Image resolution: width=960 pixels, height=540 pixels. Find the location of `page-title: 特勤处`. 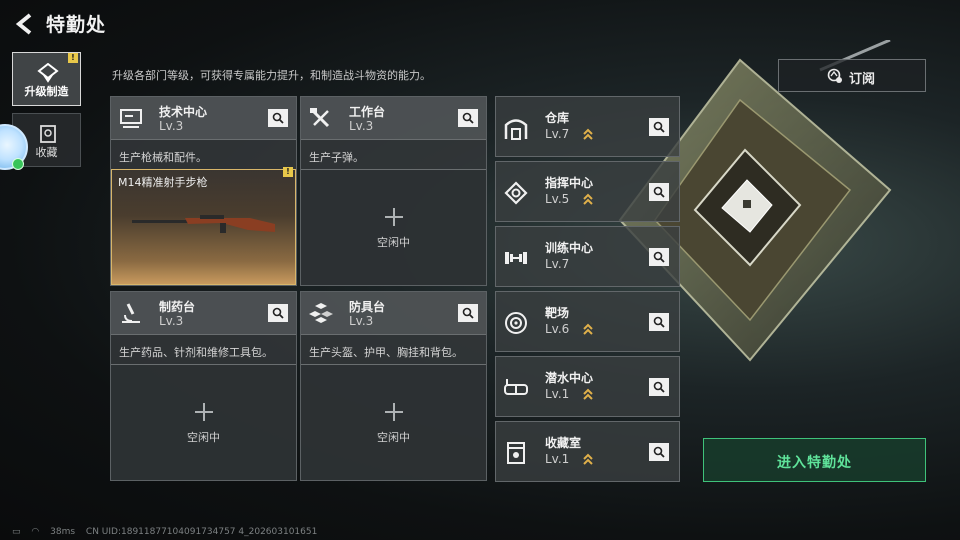

page-title: 特勤处 is located at coordinates (76, 25).